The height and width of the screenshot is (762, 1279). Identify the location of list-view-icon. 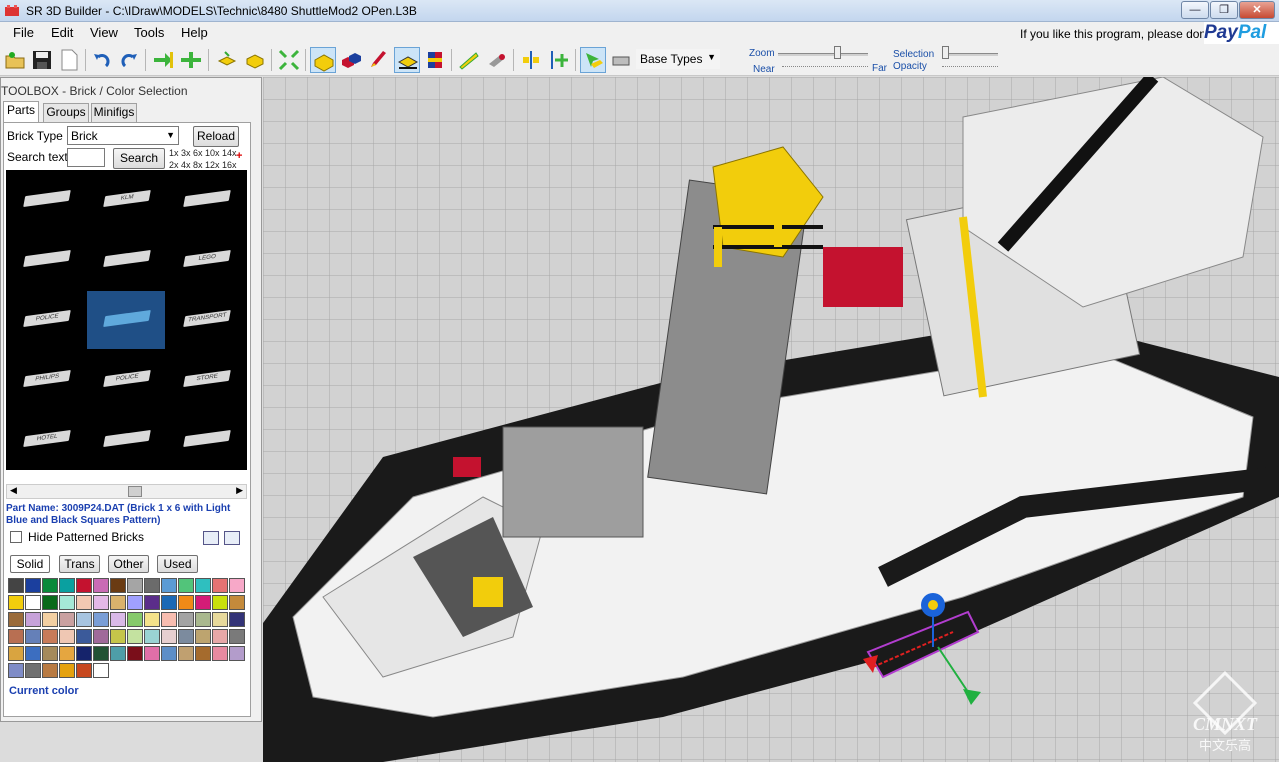
(211, 538).